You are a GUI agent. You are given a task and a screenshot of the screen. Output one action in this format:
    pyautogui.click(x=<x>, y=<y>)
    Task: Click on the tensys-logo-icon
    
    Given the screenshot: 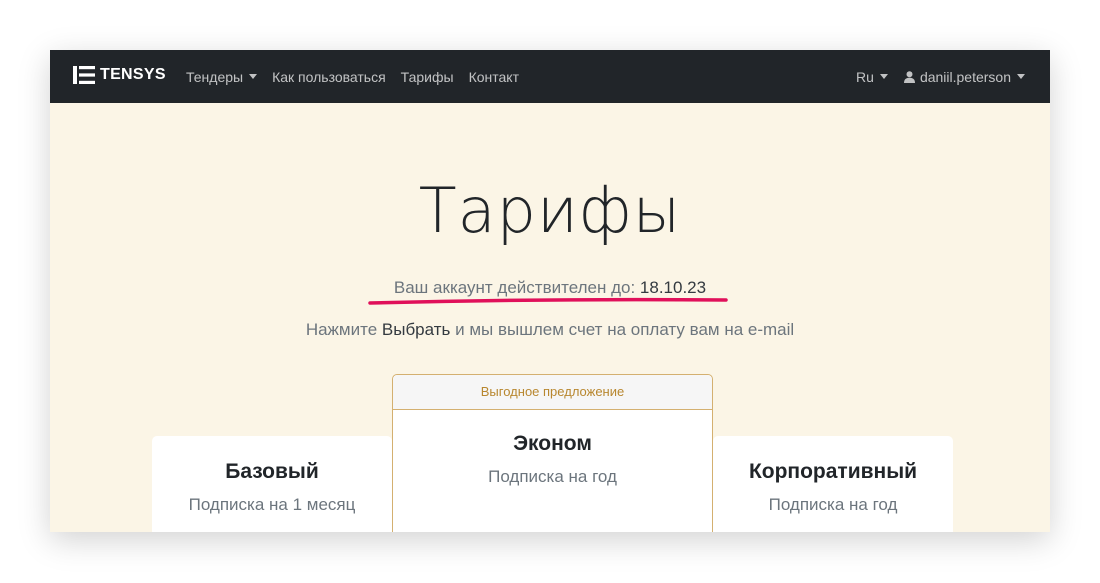 What is the action you would take?
    pyautogui.click(x=84, y=75)
    